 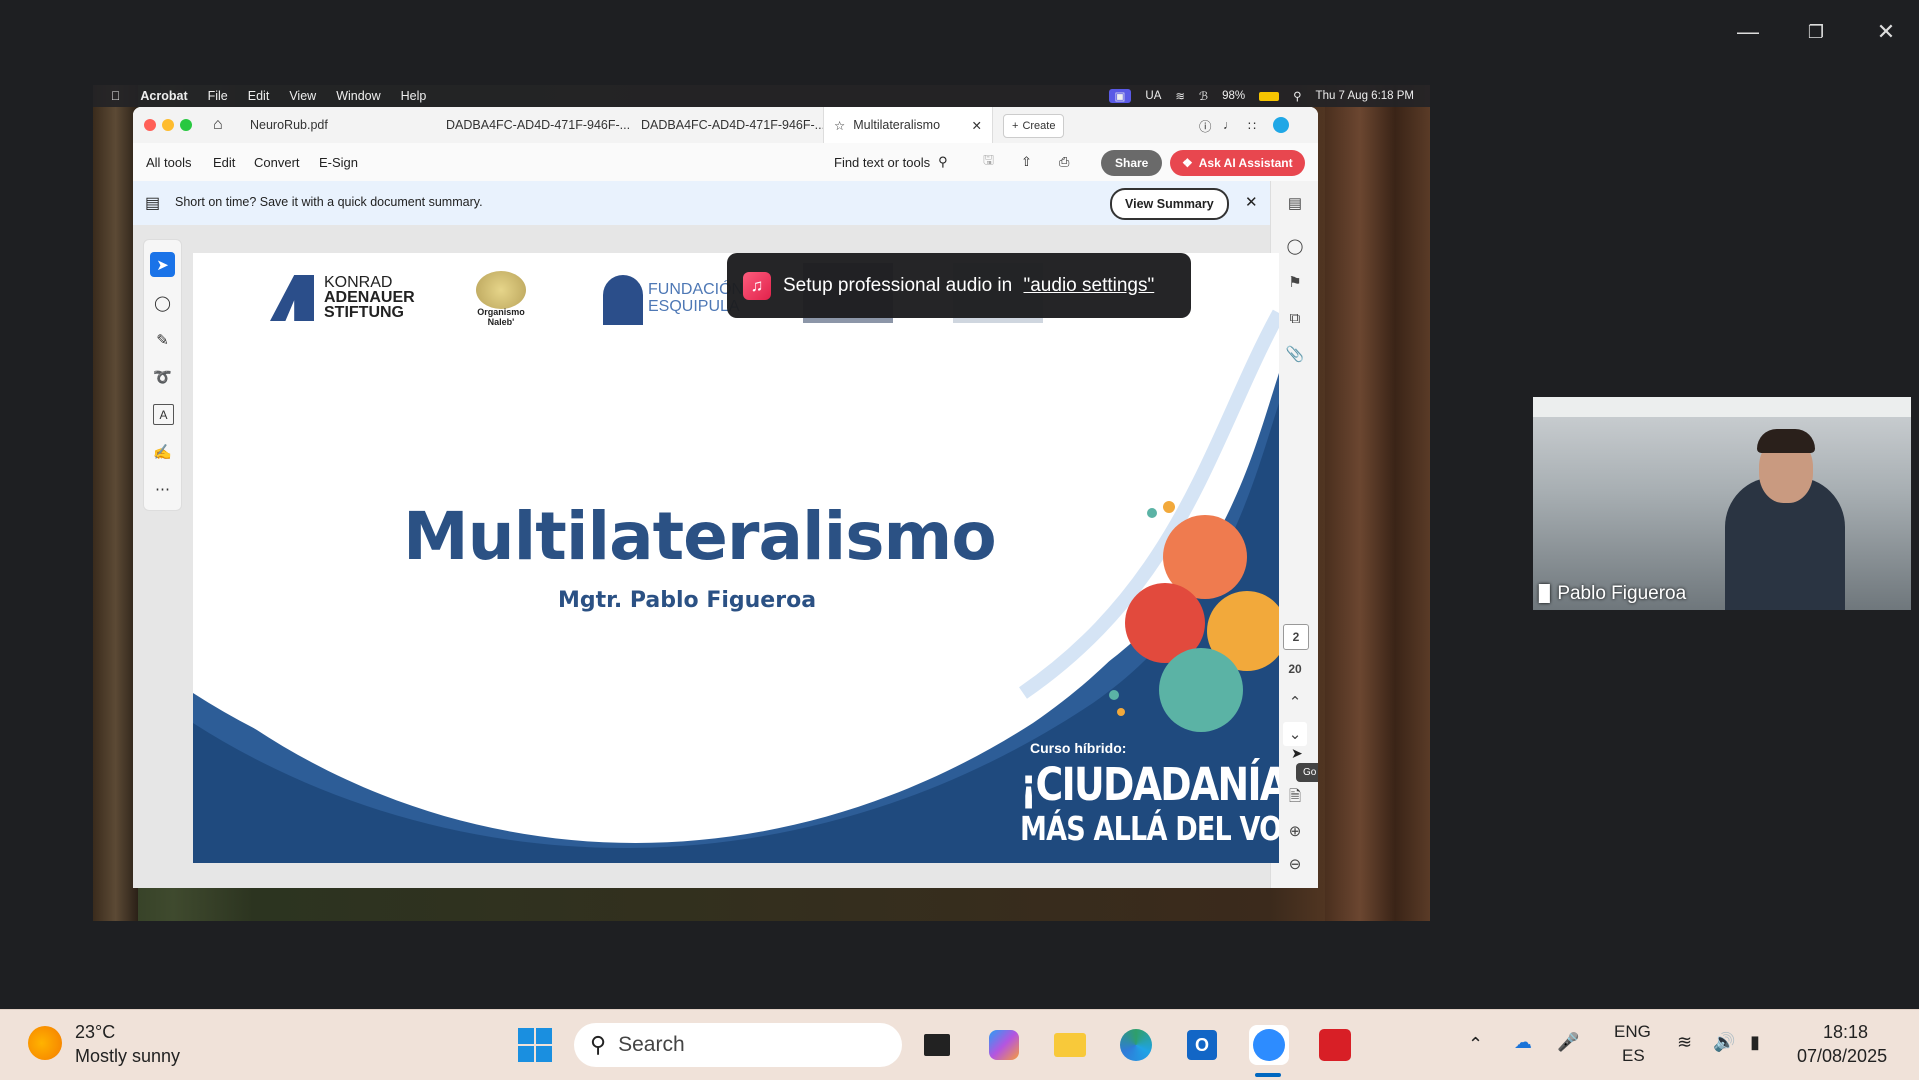 I want to click on view-summary-button: View Summary, so click(x=1169, y=204).